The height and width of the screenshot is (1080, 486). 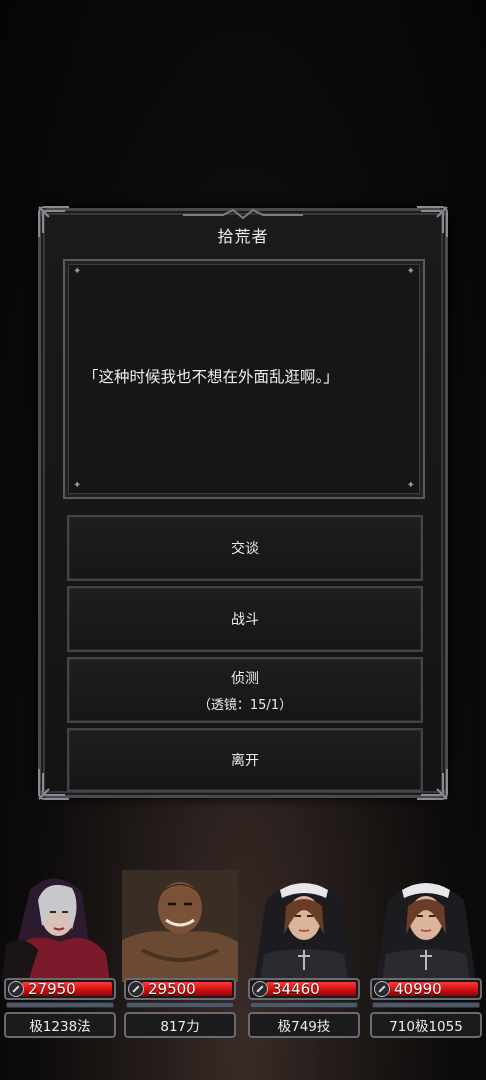 I want to click on leave-button-label: 离开, so click(x=245, y=761).